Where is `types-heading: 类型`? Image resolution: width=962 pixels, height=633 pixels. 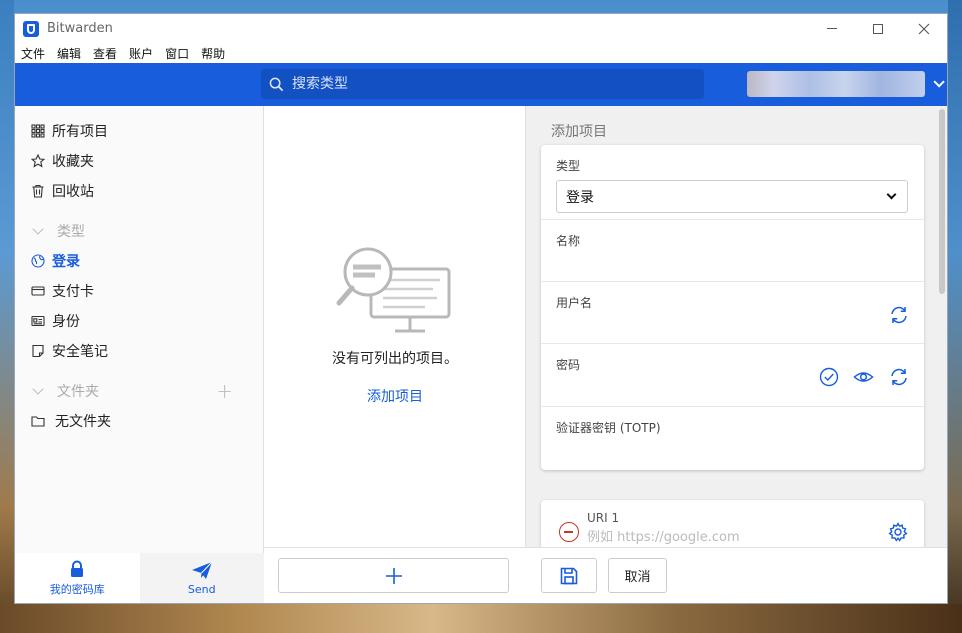 types-heading: 类型 is located at coordinates (71, 232).